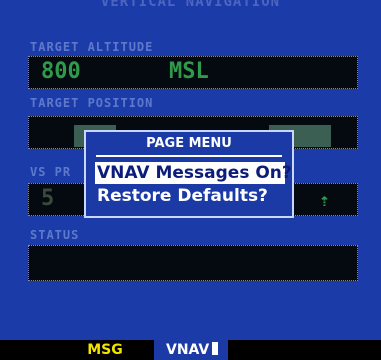 The width and height of the screenshot is (381, 360). I want to click on msg-softkey: MSG, so click(105, 350).